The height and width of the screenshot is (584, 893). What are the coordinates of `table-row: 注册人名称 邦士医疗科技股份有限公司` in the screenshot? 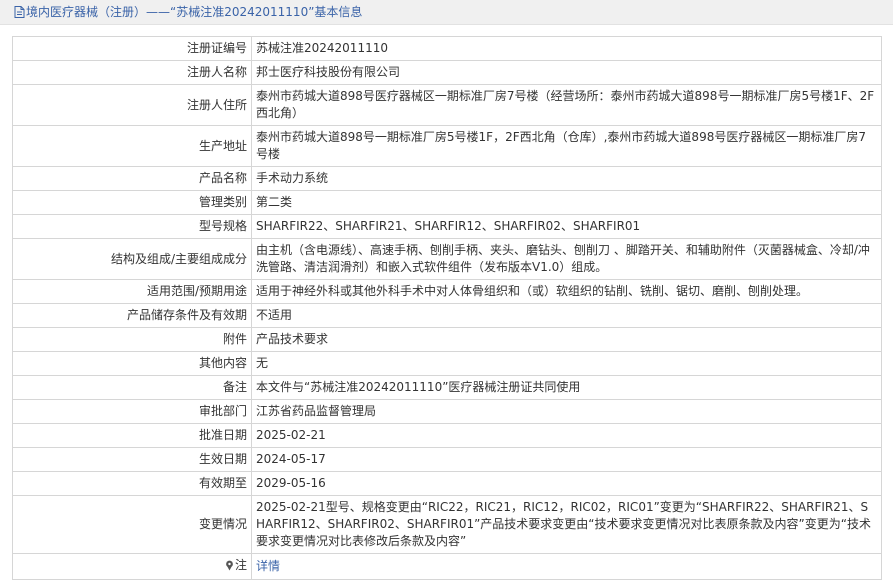 It's located at (447, 72).